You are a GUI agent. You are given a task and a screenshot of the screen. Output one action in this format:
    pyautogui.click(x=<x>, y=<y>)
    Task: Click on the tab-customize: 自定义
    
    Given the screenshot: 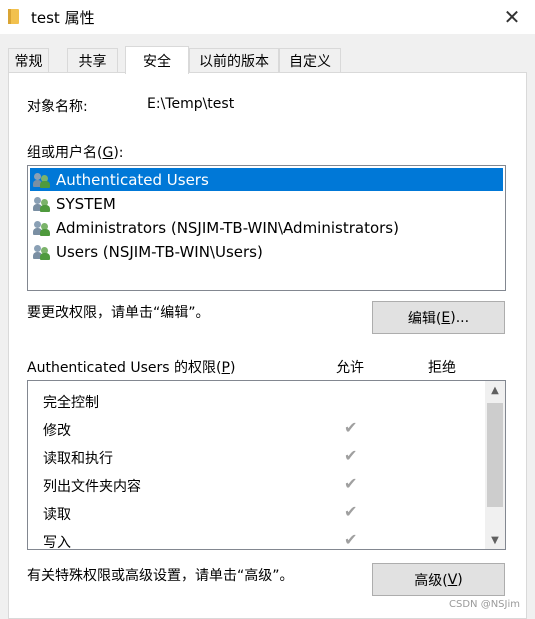 What is the action you would take?
    pyautogui.click(x=310, y=60)
    